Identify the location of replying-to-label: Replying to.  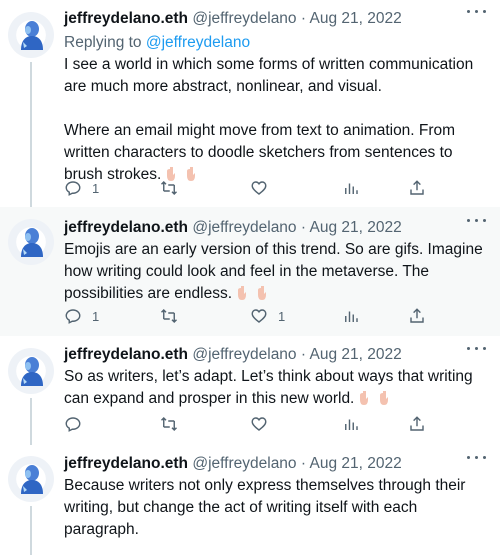
(103, 42).